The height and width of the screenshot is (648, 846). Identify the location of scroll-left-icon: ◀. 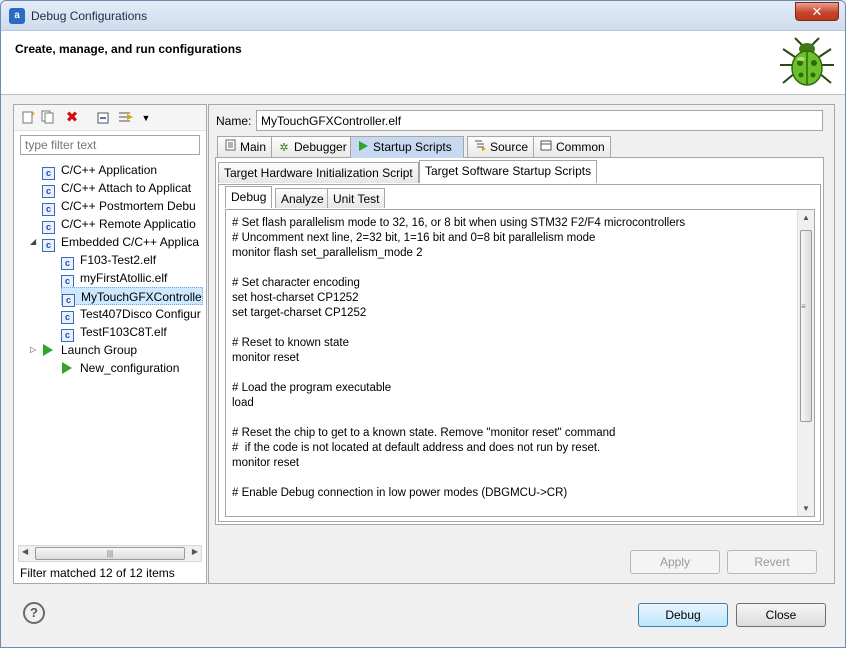
(25, 551).